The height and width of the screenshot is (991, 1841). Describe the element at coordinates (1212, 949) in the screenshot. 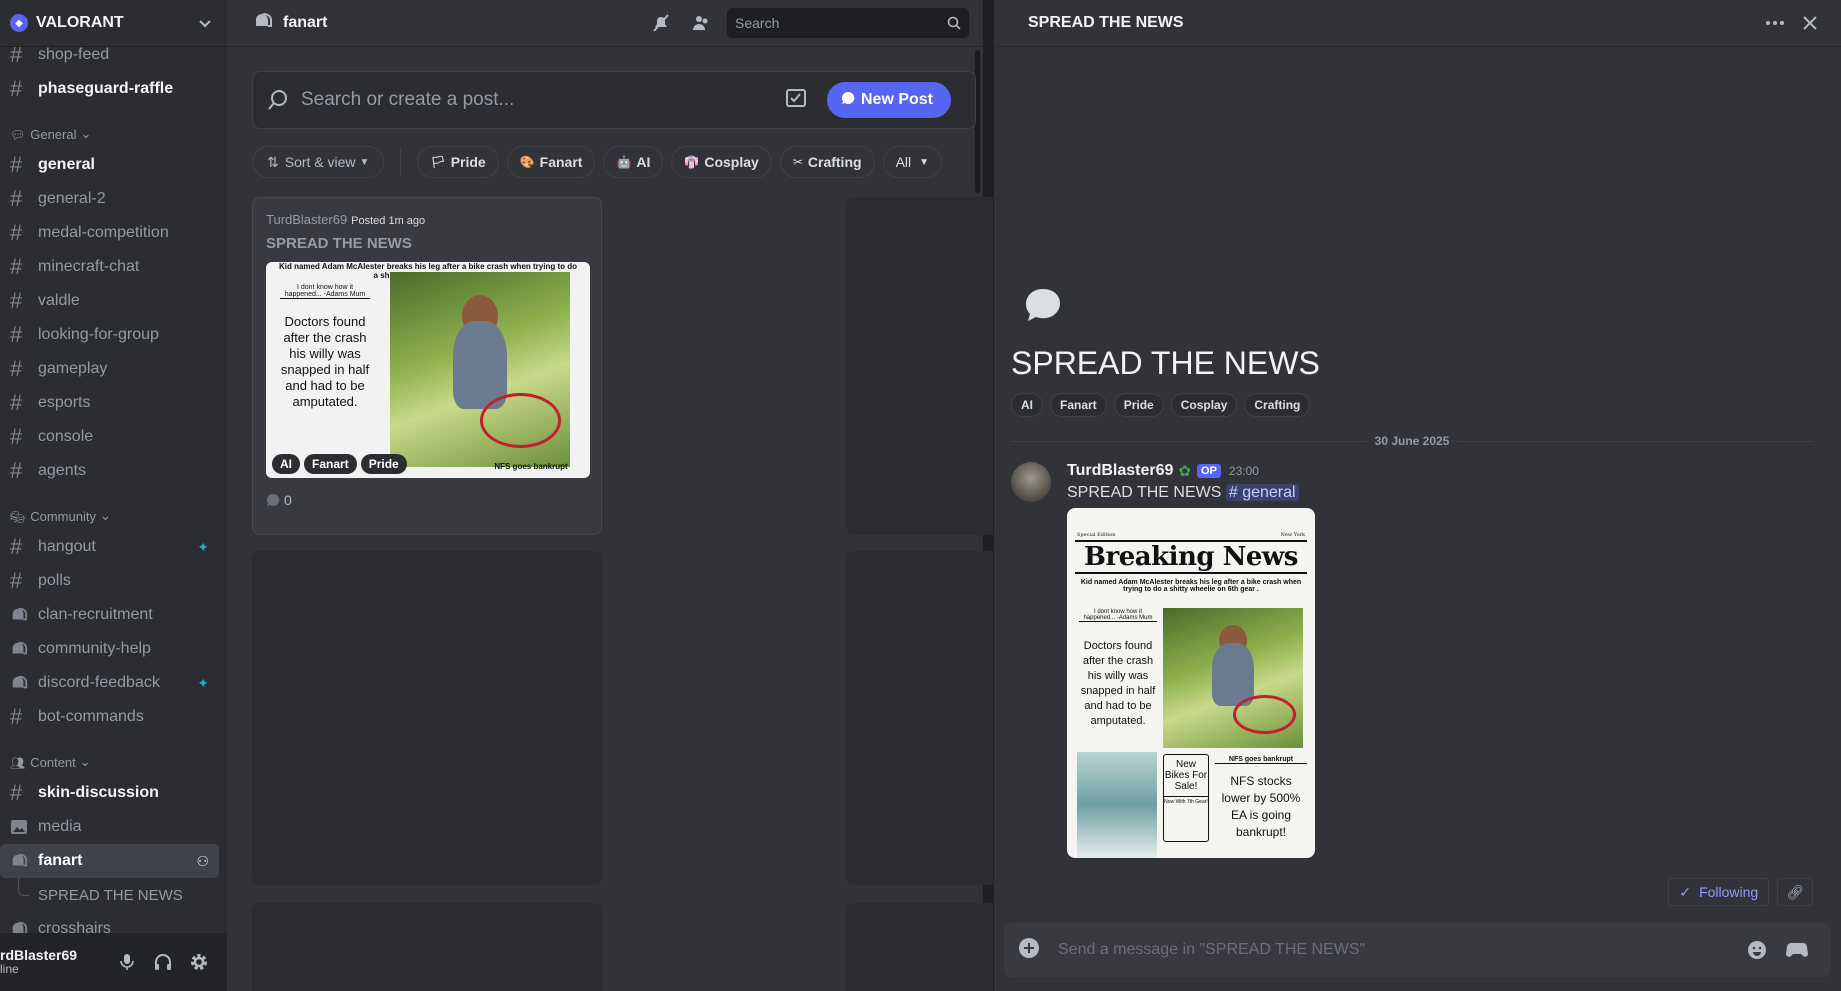

I see `composer-placeholder: Send a message in "SPREAD THE NEWS"` at that location.